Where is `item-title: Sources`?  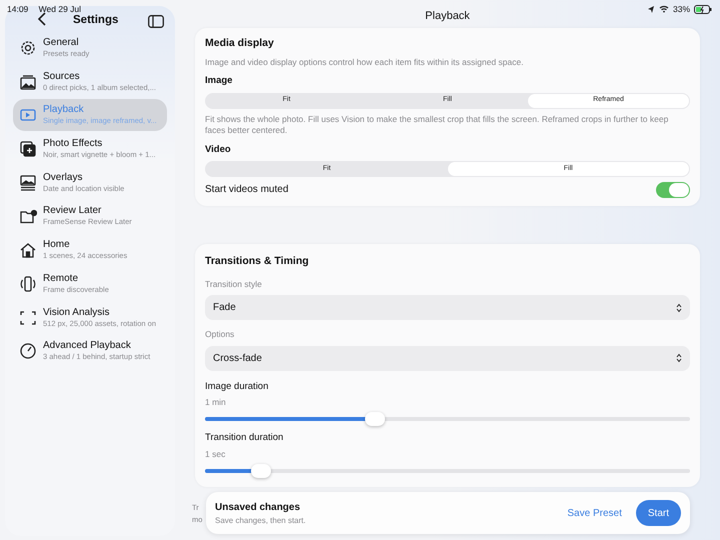 item-title: Sources is located at coordinates (62, 76).